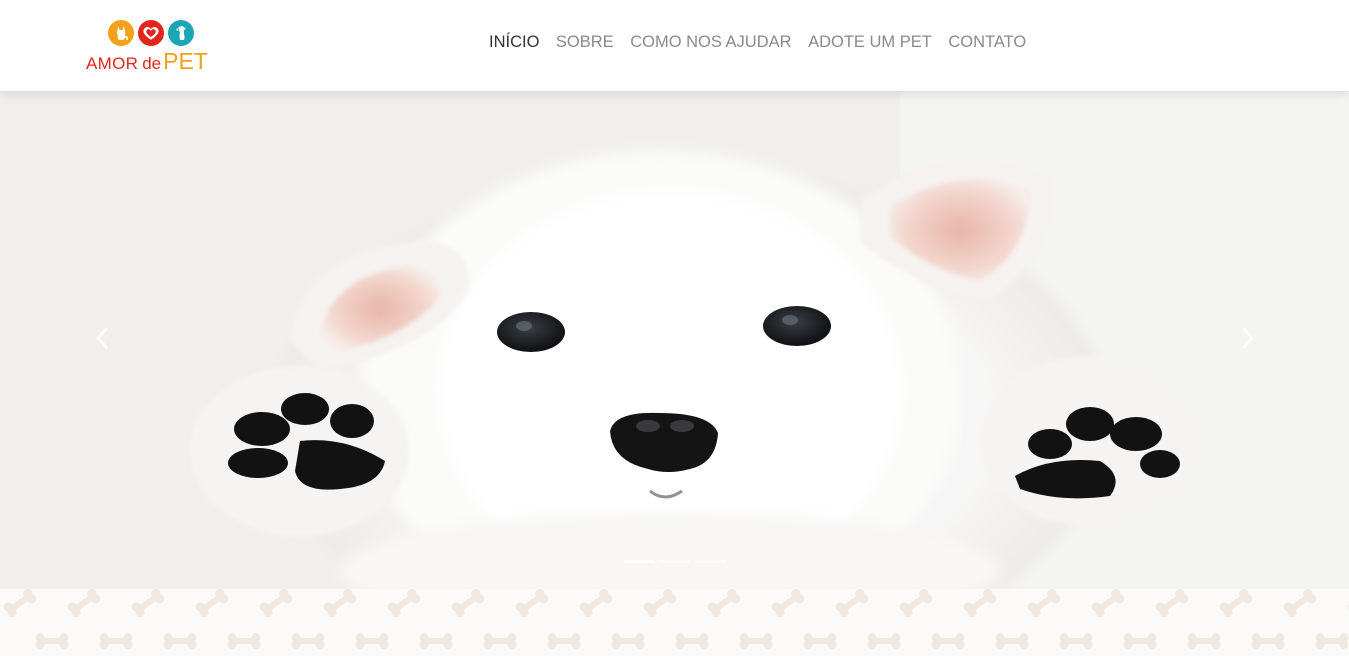  Describe the element at coordinates (676, 619) in the screenshot. I see `bone-pattern` at that location.